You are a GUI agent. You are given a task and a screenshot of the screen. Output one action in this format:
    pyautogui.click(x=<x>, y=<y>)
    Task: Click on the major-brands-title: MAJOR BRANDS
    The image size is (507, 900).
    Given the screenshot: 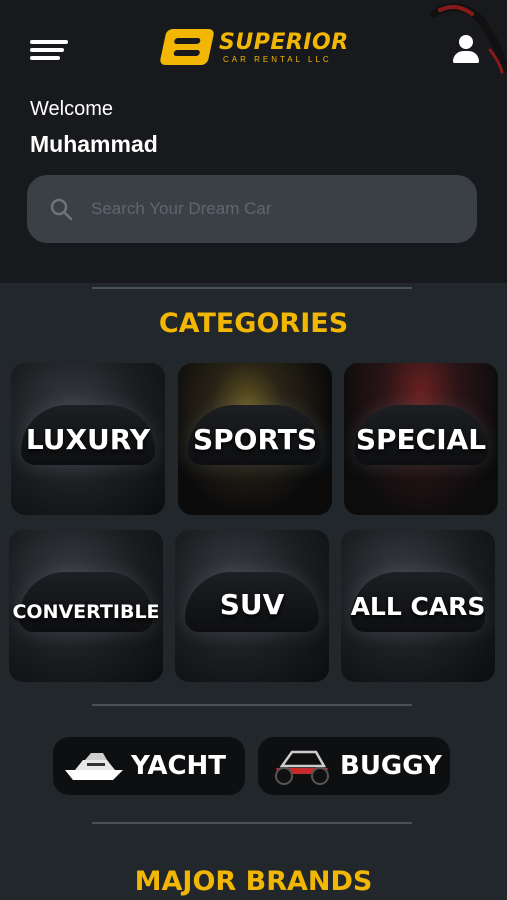 What is the action you would take?
    pyautogui.click(x=253, y=881)
    